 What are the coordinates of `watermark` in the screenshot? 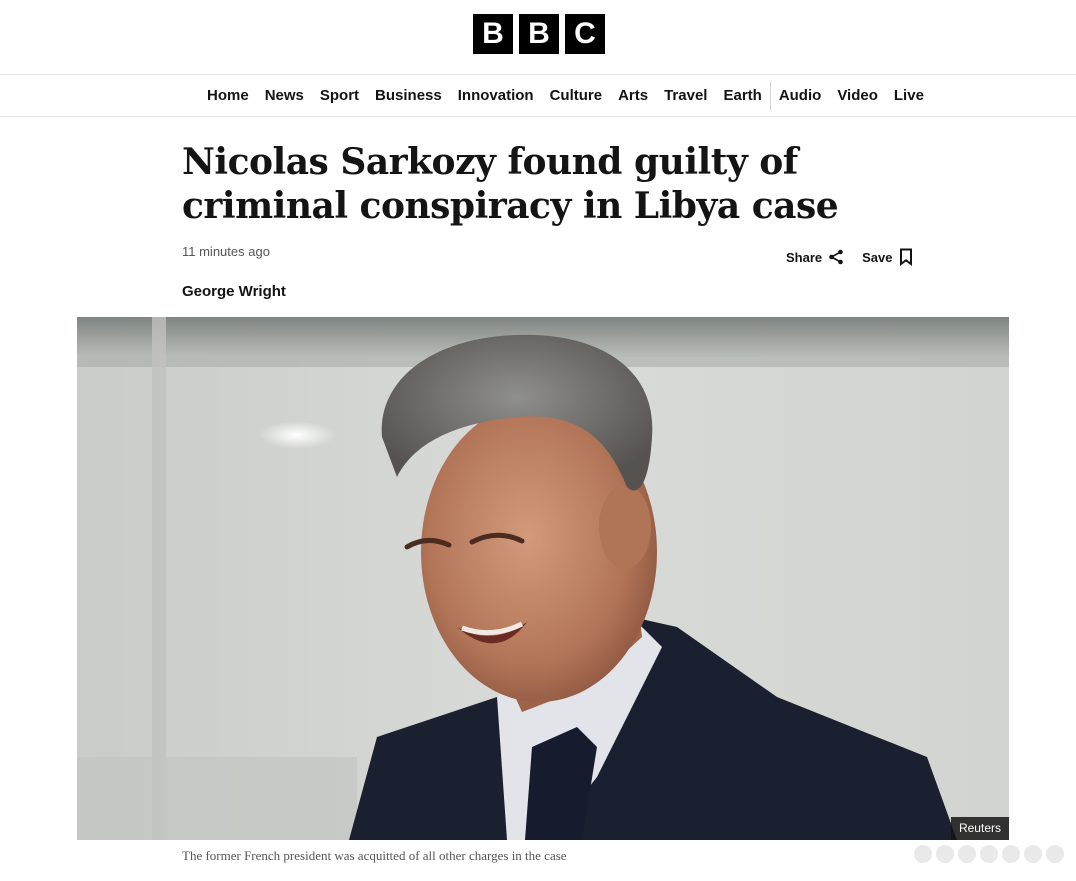 It's located at (989, 854).